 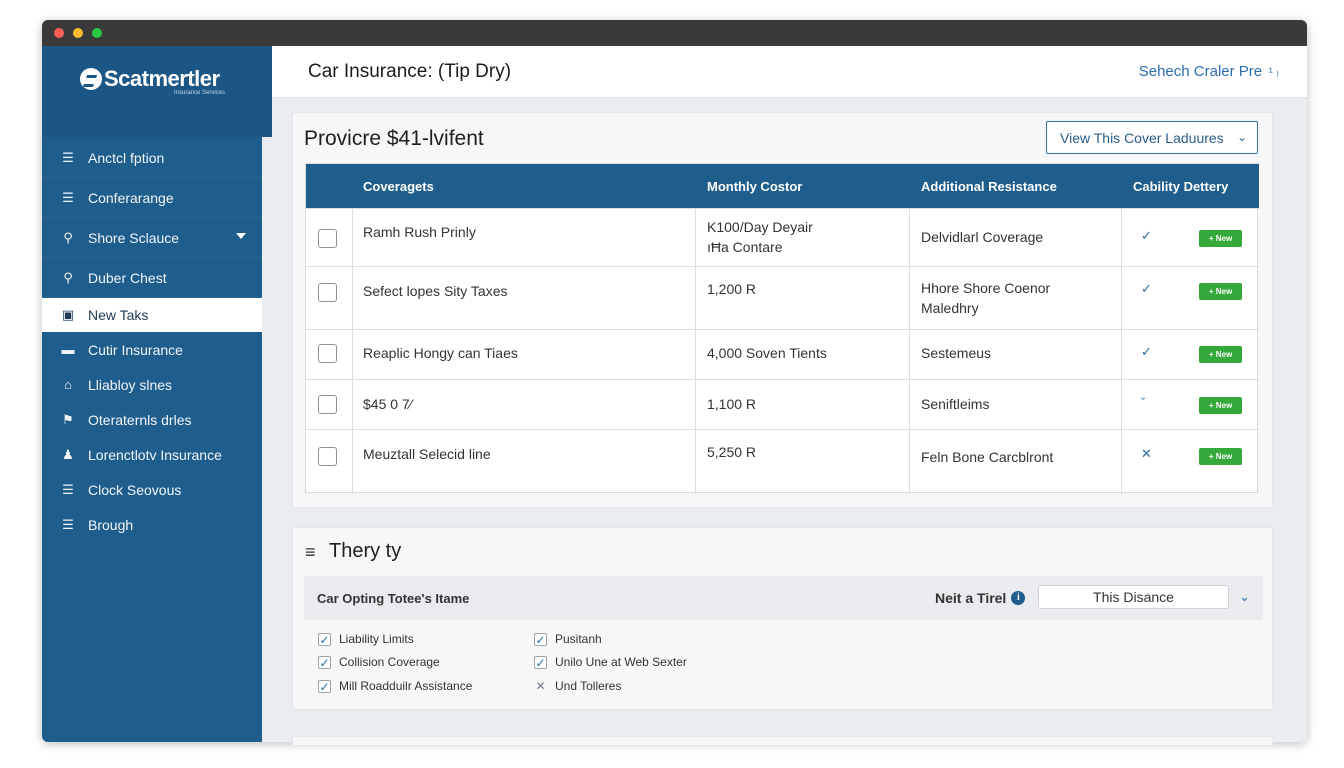 I want to click on coverage-name: Meuztall Selecid line, so click(x=427, y=454).